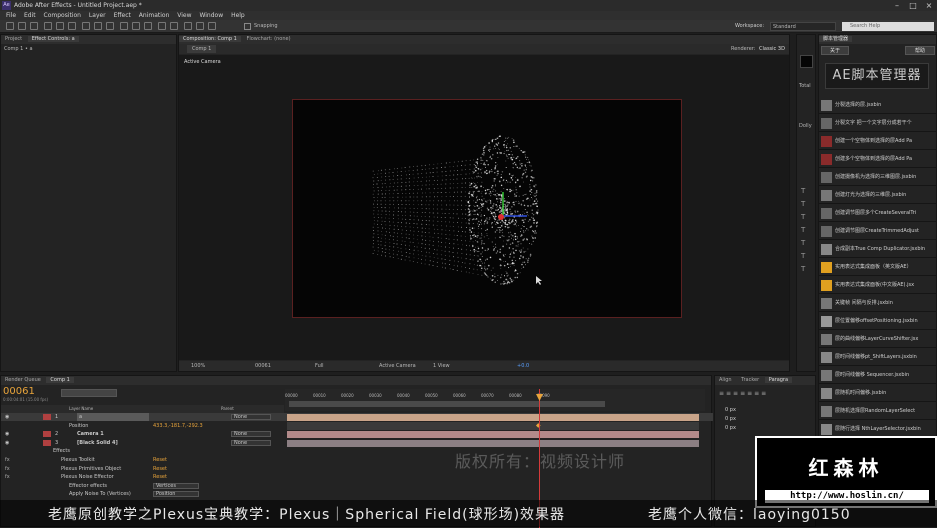 The height and width of the screenshot is (528, 937). What do you see at coordinates (211, 15) in the screenshot?
I see `menu-window: Window` at bounding box center [211, 15].